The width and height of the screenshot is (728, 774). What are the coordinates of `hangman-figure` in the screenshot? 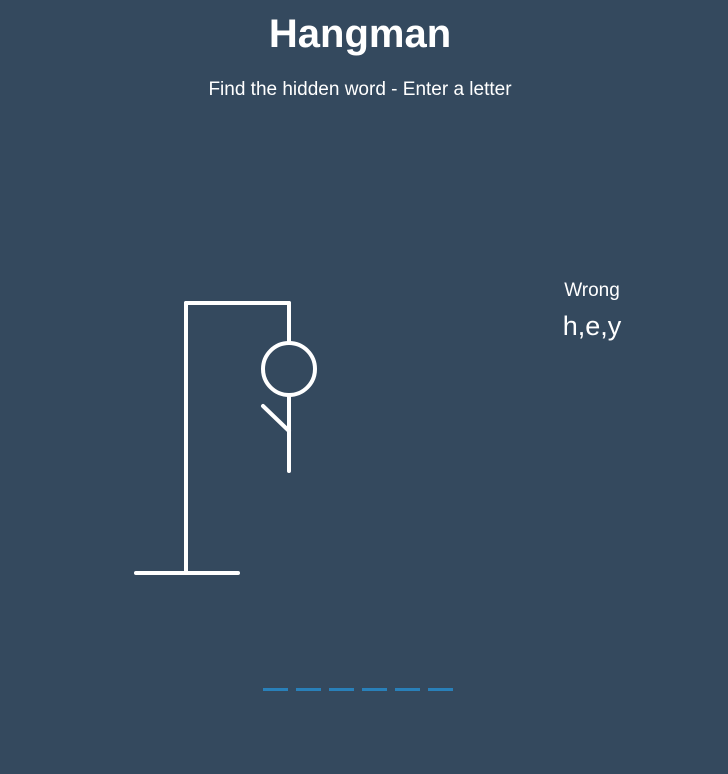 It's located at (225, 438).